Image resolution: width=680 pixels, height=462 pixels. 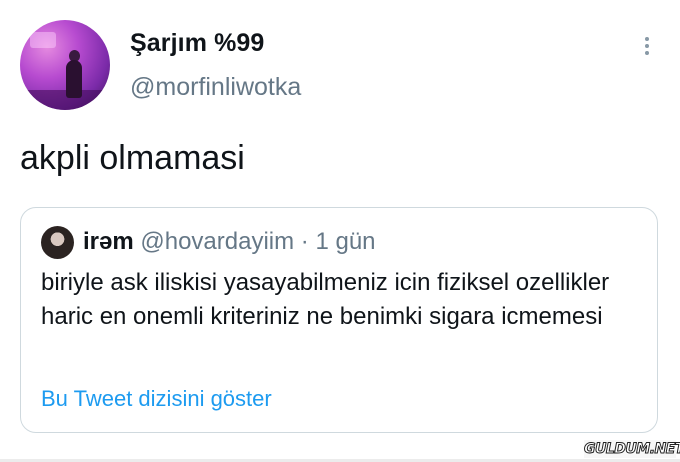 What do you see at coordinates (74, 79) in the screenshot?
I see `avatar-figure` at bounding box center [74, 79].